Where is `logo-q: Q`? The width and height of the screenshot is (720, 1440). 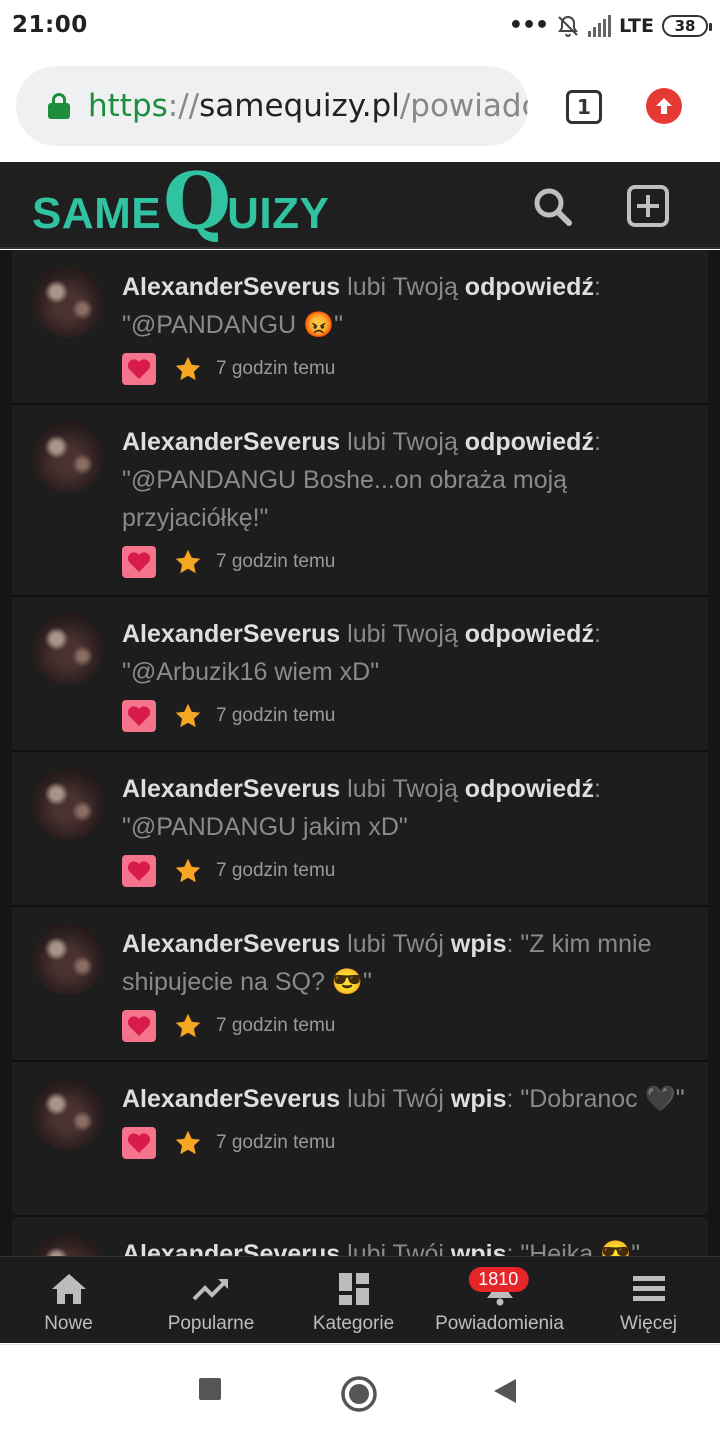 logo-q: Q is located at coordinates (197, 201).